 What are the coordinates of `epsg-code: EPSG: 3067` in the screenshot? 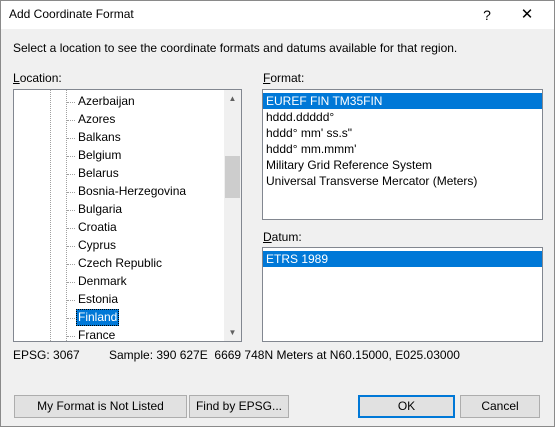 It's located at (46, 355).